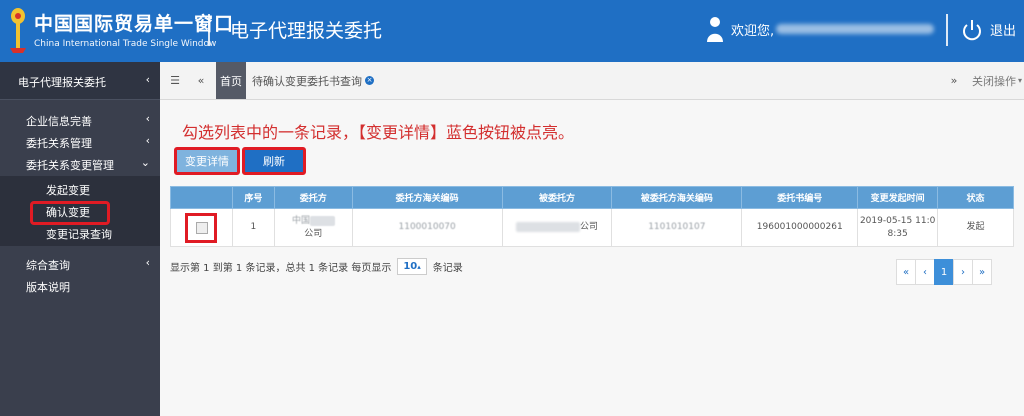 Image resolution: width=1024 pixels, height=416 pixels. Describe the element at coordinates (62, 82) in the screenshot. I see `sidebar-header-label: 电子代理报关委托` at that location.